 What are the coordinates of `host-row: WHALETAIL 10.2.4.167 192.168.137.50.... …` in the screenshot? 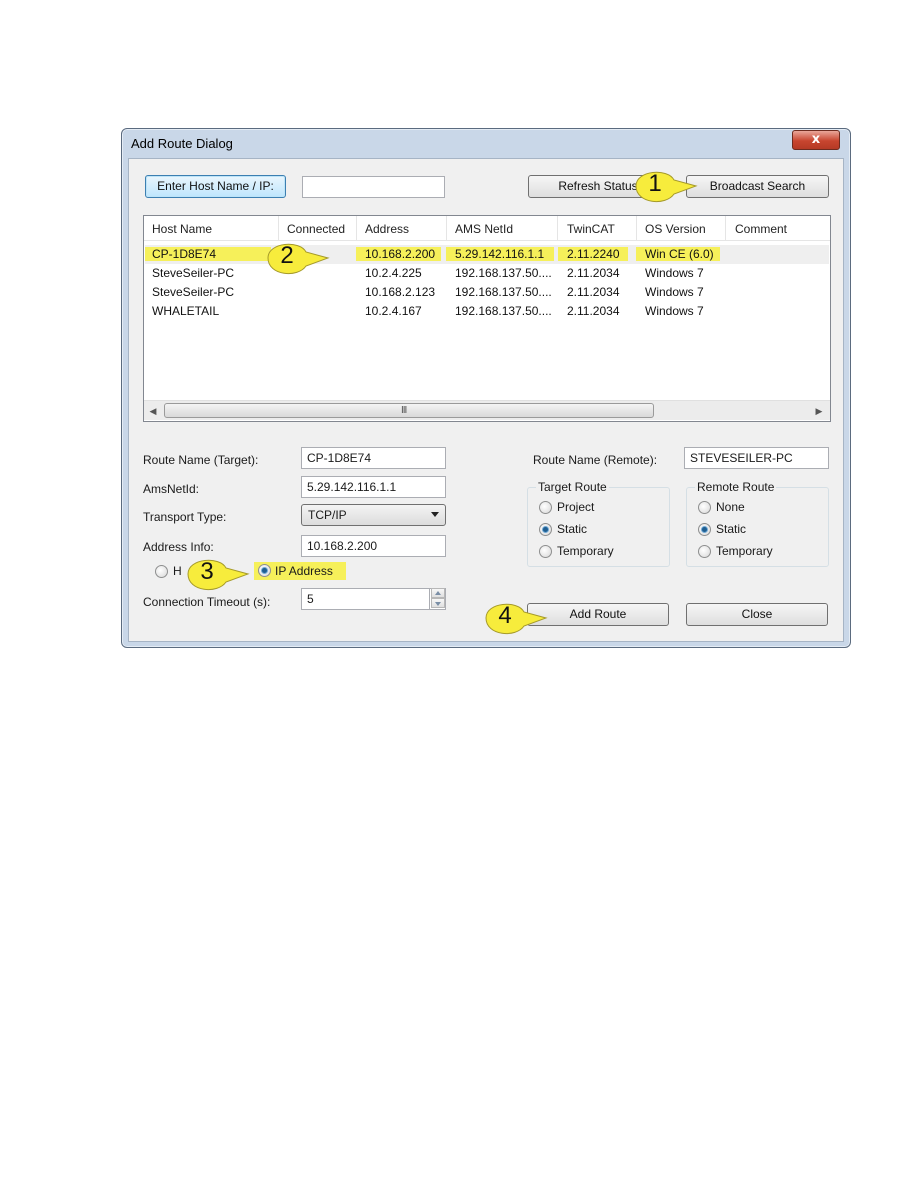 It's located at (487, 311).